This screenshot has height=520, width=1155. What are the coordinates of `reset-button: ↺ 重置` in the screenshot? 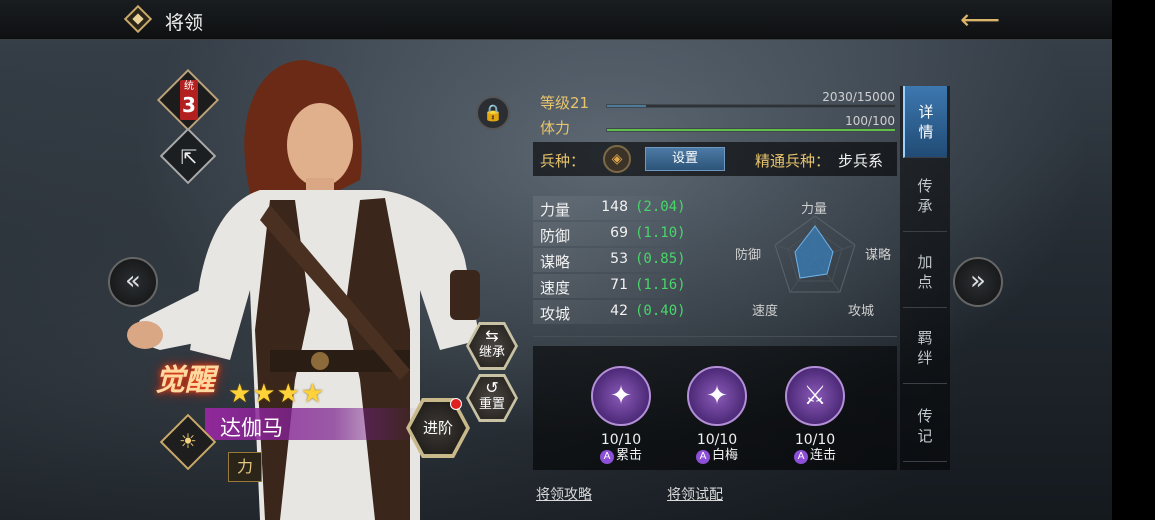 It's located at (492, 398).